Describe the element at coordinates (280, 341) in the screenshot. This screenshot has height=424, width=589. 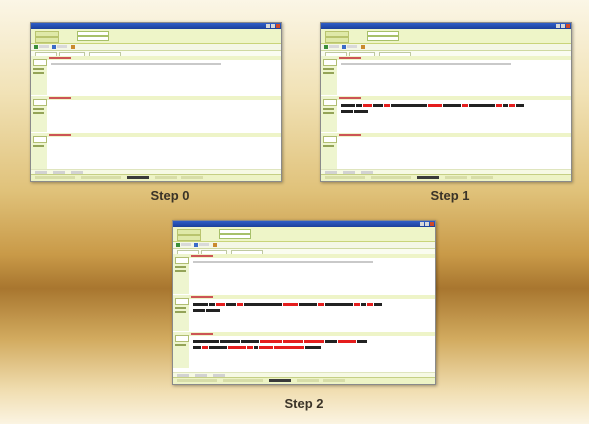
I see `output-text-line` at that location.